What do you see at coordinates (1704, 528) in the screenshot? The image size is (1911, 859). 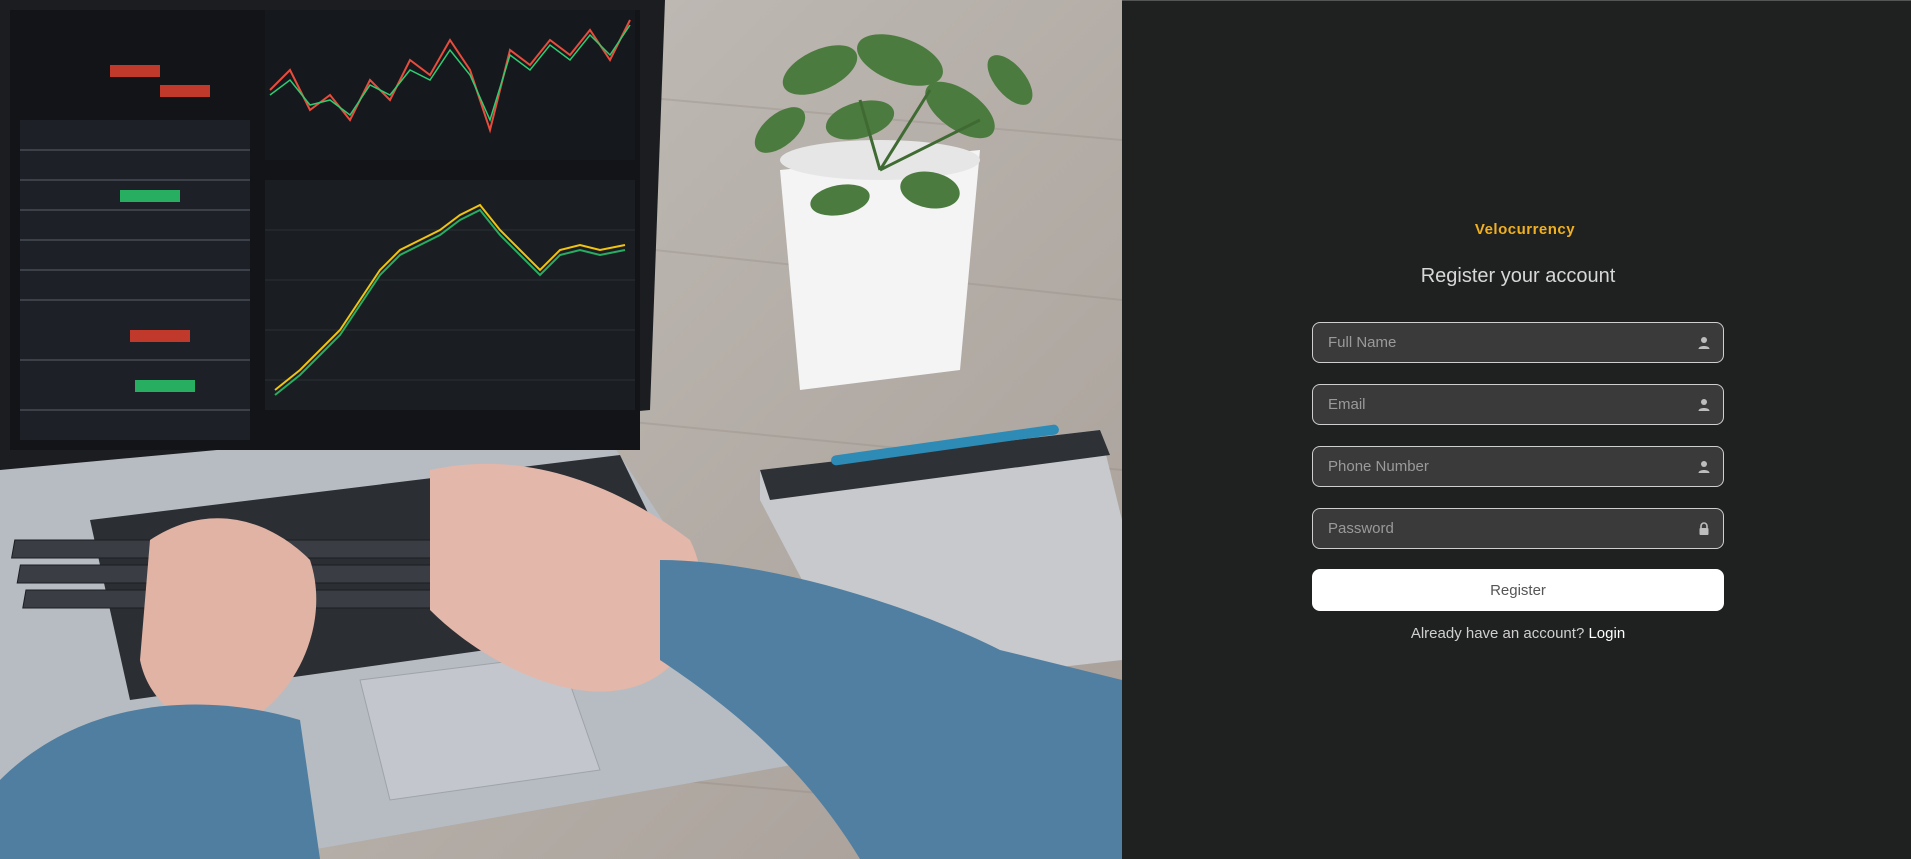 I see `lock-icon` at bounding box center [1704, 528].